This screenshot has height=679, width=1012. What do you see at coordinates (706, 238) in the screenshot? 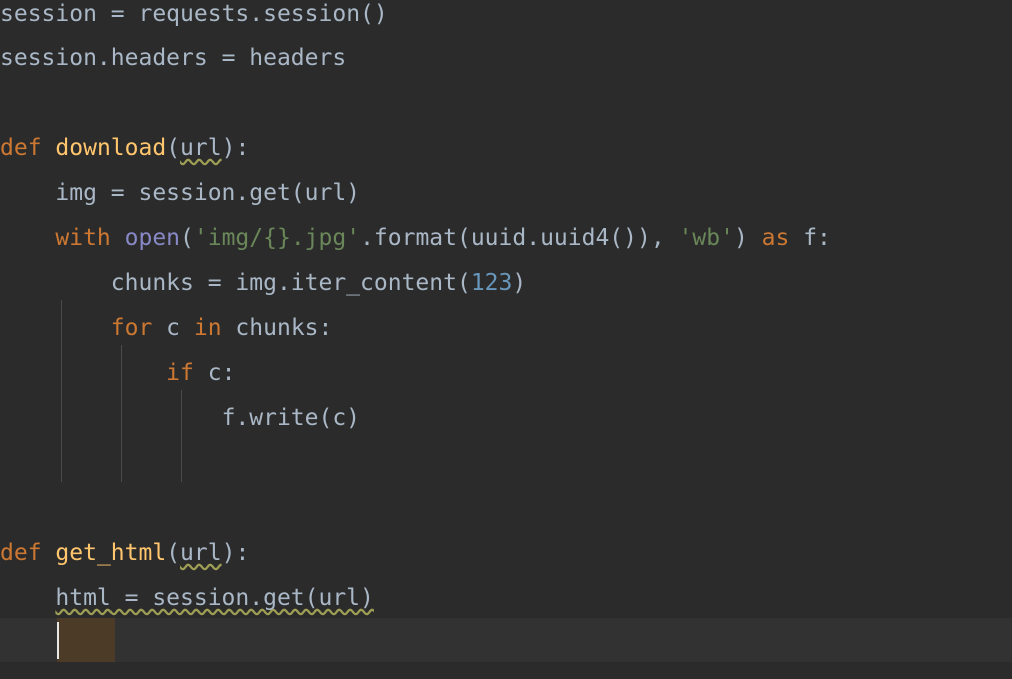
I see `token-string-mode: 'wb'` at bounding box center [706, 238].